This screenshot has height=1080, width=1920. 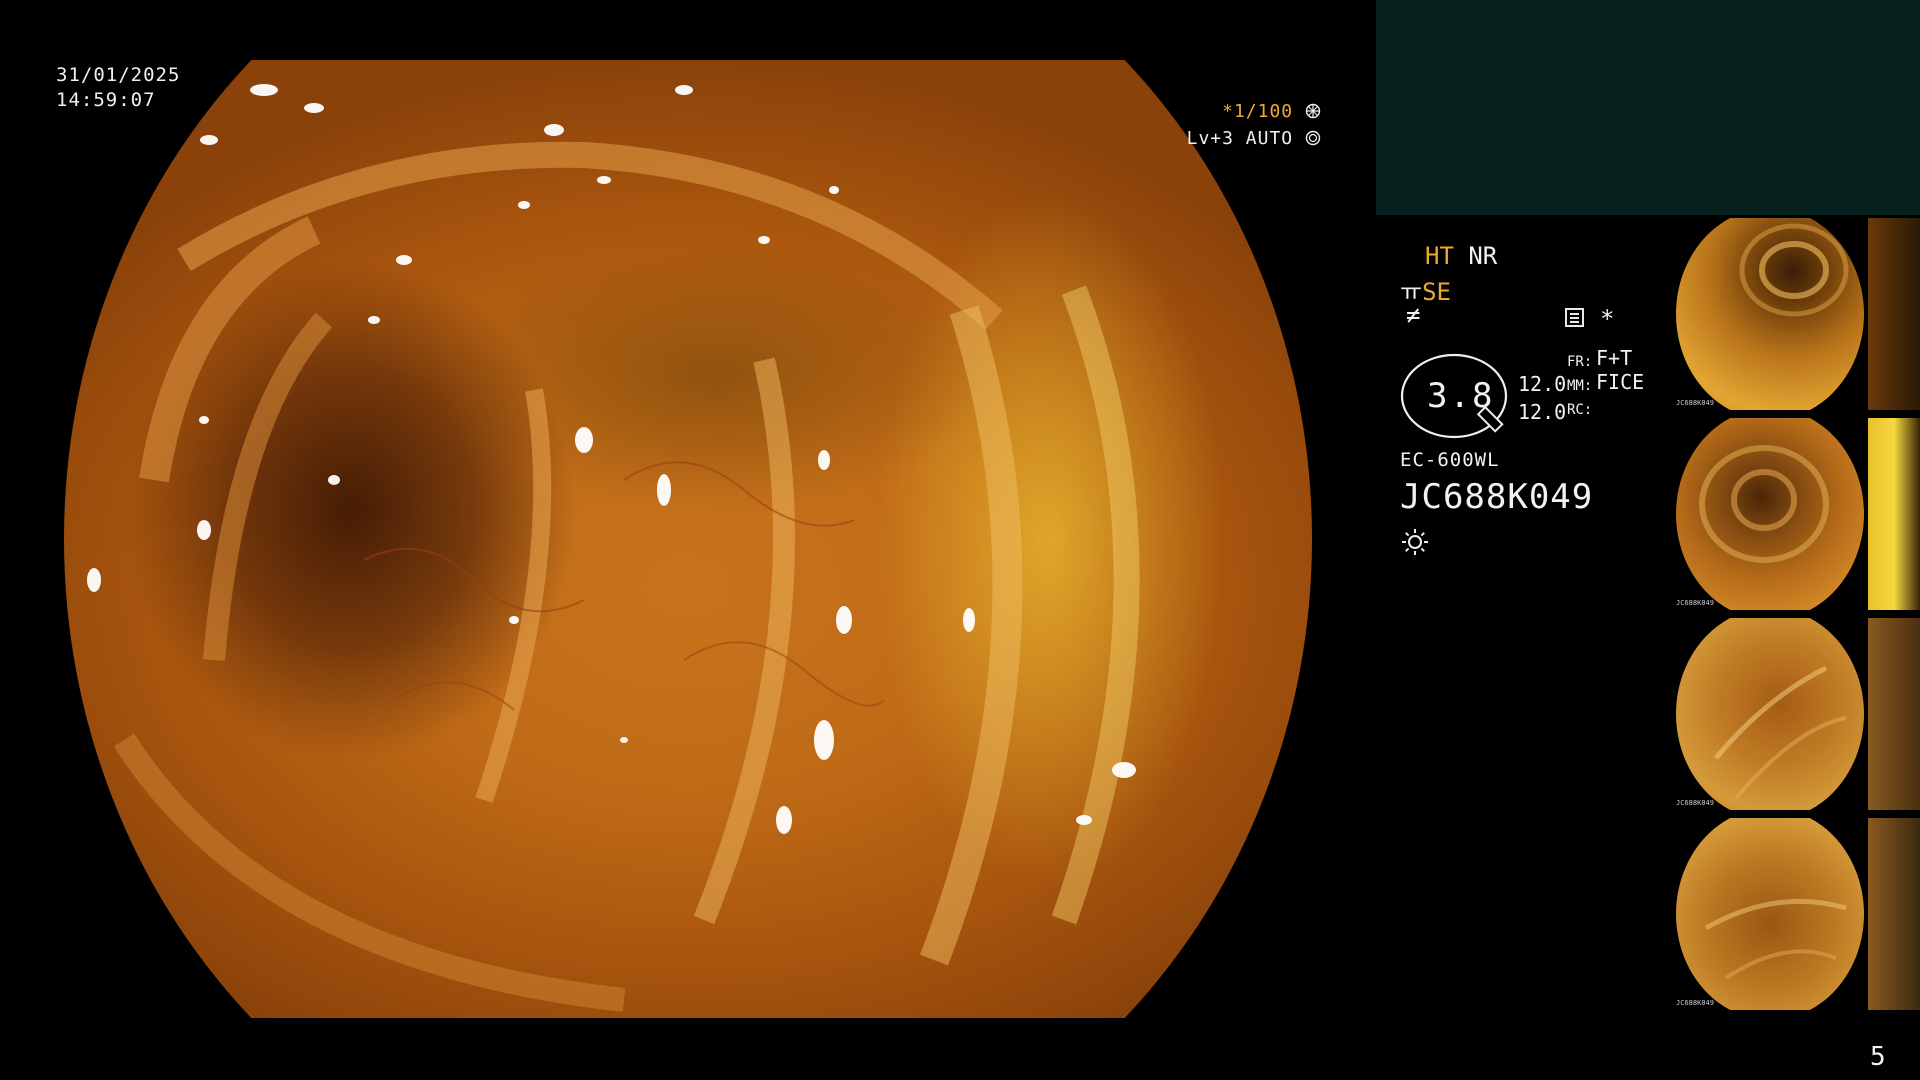 What do you see at coordinates (1497, 497) in the screenshot?
I see `scope-serial: JC688K049` at bounding box center [1497, 497].